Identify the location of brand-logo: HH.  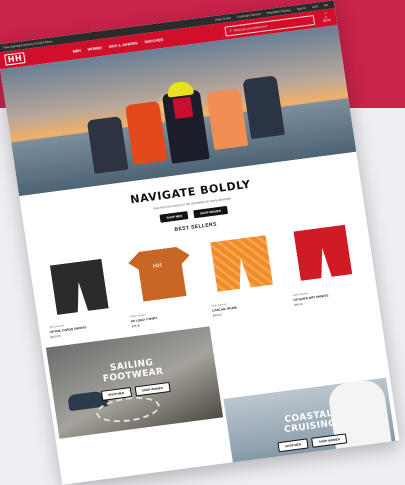
(15, 59).